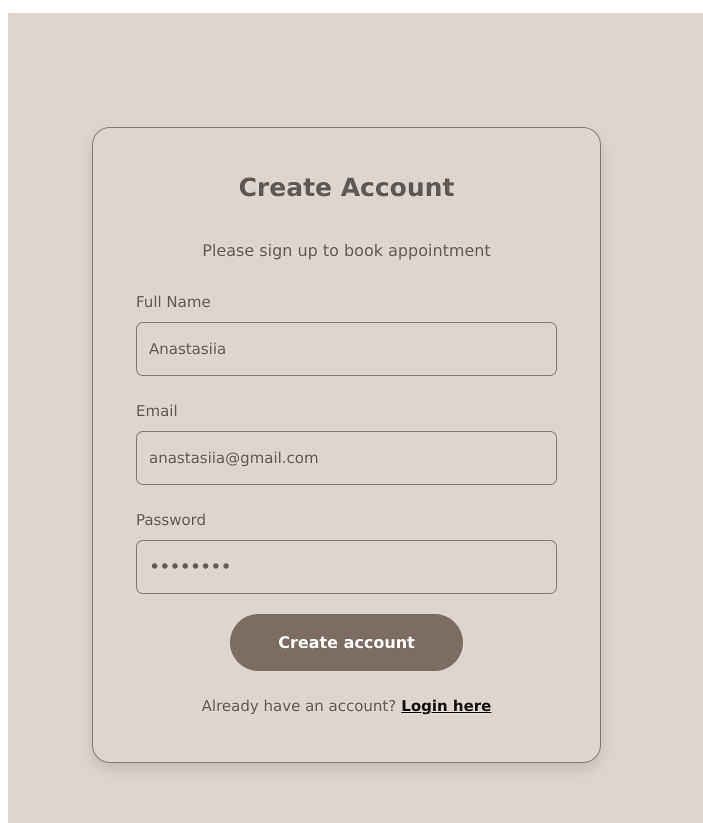 The image size is (703, 823). What do you see at coordinates (346, 458) in the screenshot?
I see `email-field: anastasiia@gmail.com` at bounding box center [346, 458].